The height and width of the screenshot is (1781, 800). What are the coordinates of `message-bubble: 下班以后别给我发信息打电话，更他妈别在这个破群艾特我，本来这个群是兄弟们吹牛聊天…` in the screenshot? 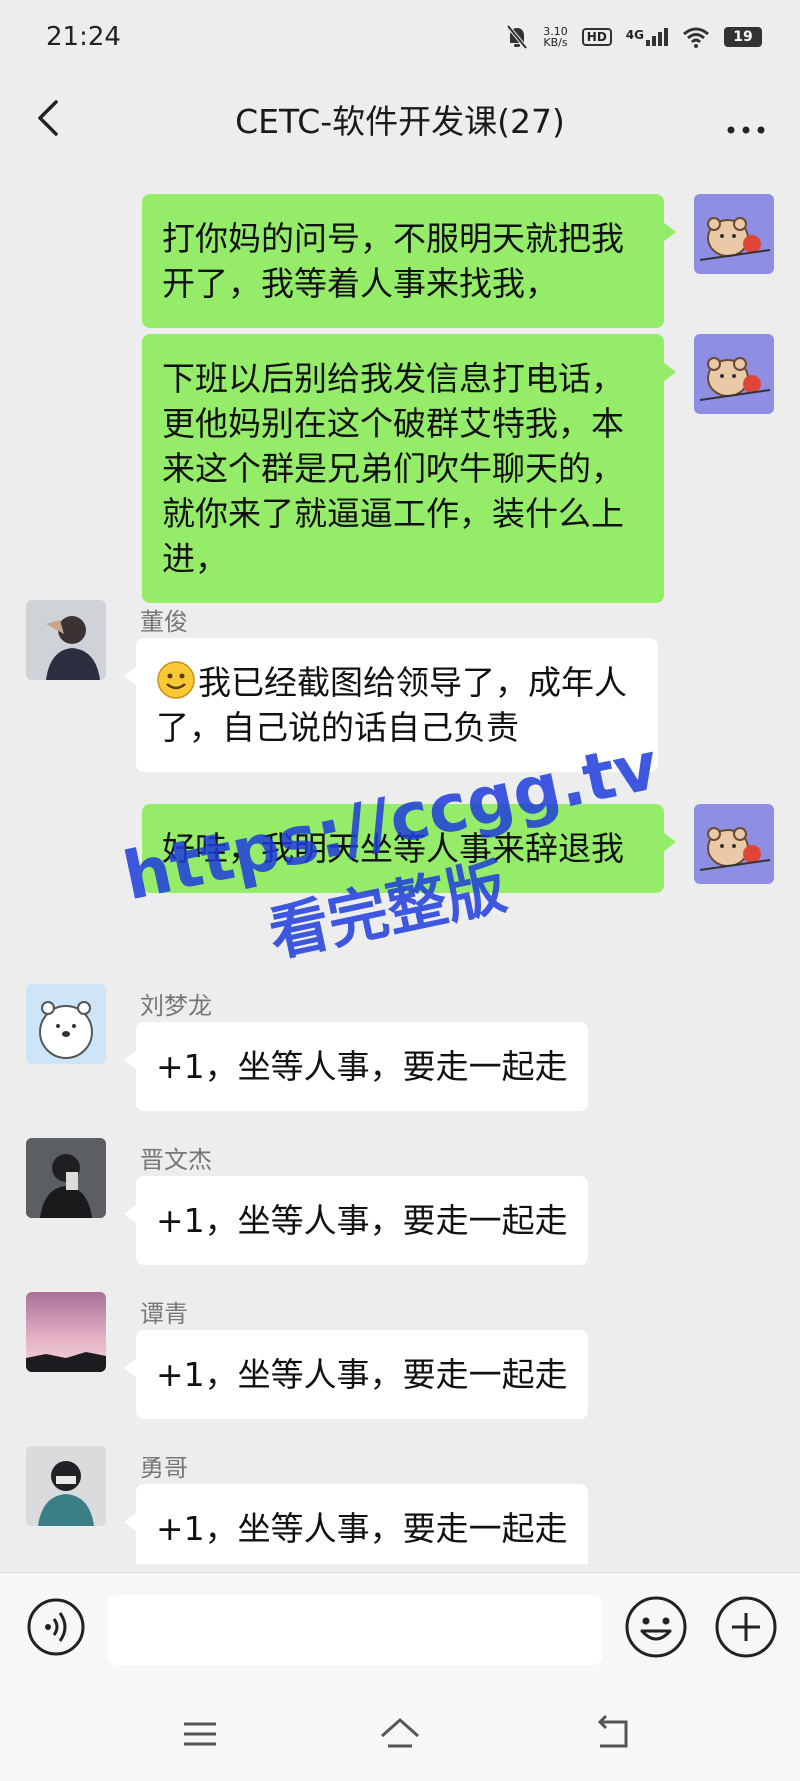 It's located at (409, 468).